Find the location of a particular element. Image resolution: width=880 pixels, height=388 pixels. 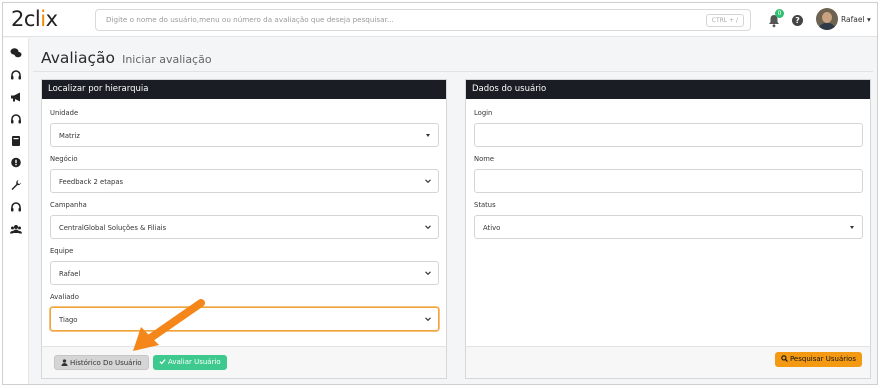

search-users-button: Pesquisar Usuários is located at coordinates (818, 359).